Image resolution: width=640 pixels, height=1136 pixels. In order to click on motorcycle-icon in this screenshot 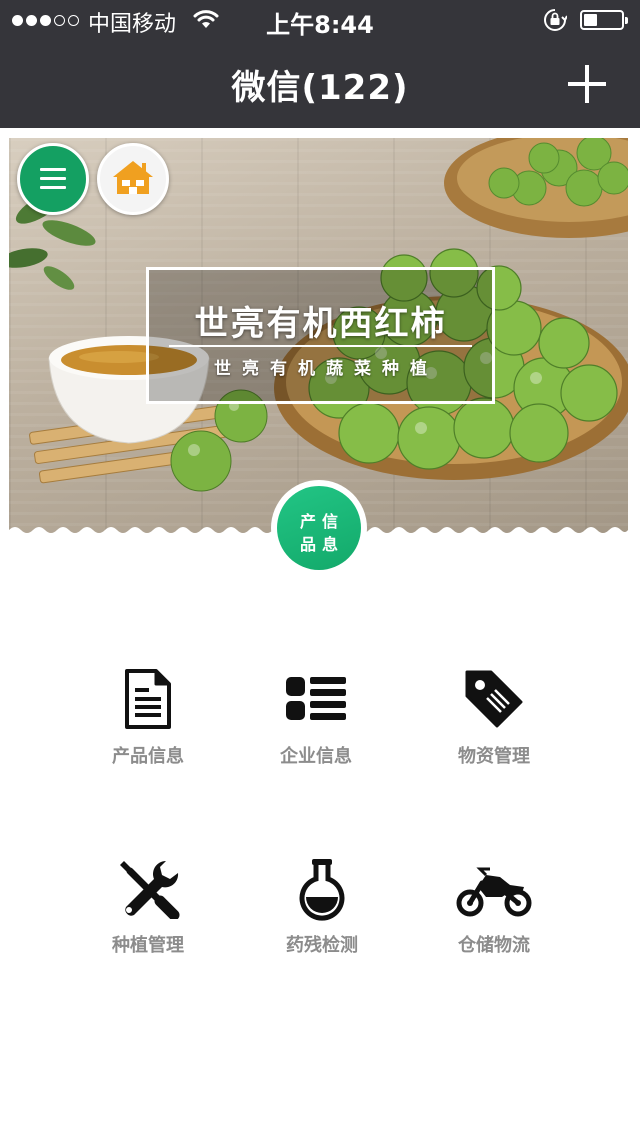, I will do `click(494, 892)`.